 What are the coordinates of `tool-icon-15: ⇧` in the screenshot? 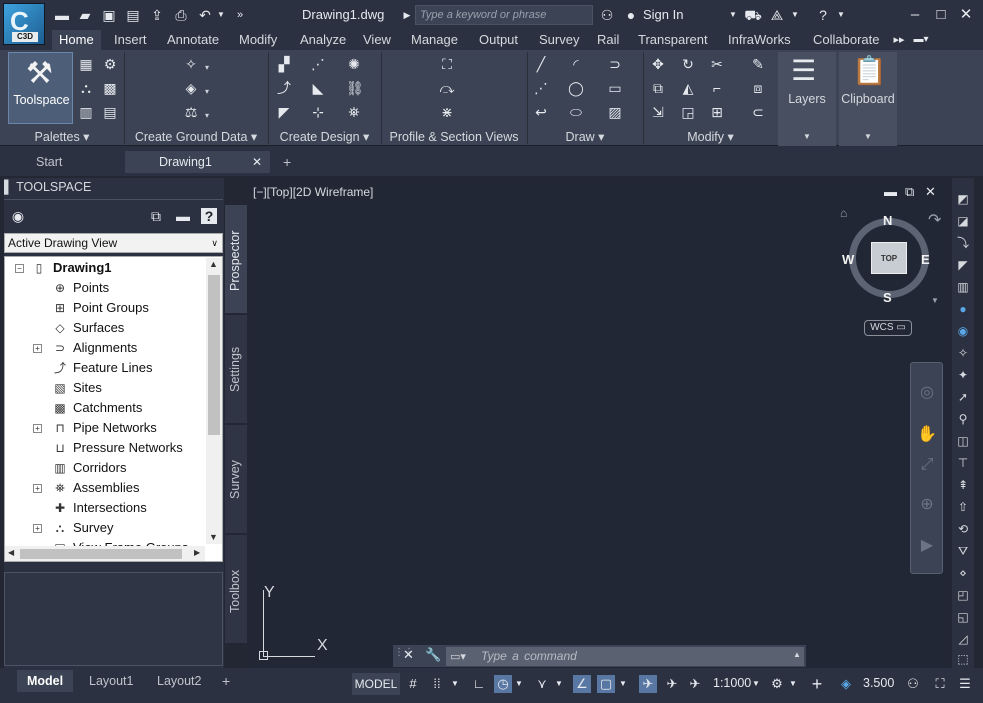 It's located at (963, 507).